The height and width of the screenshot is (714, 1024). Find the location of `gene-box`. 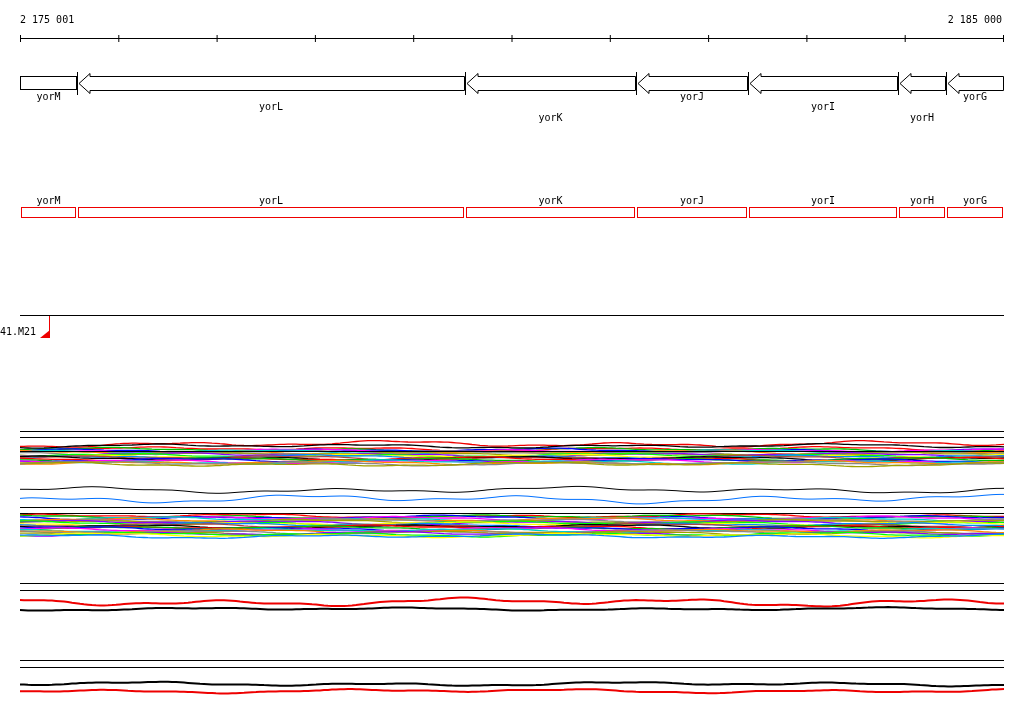

gene-box is located at coordinates (48, 83).